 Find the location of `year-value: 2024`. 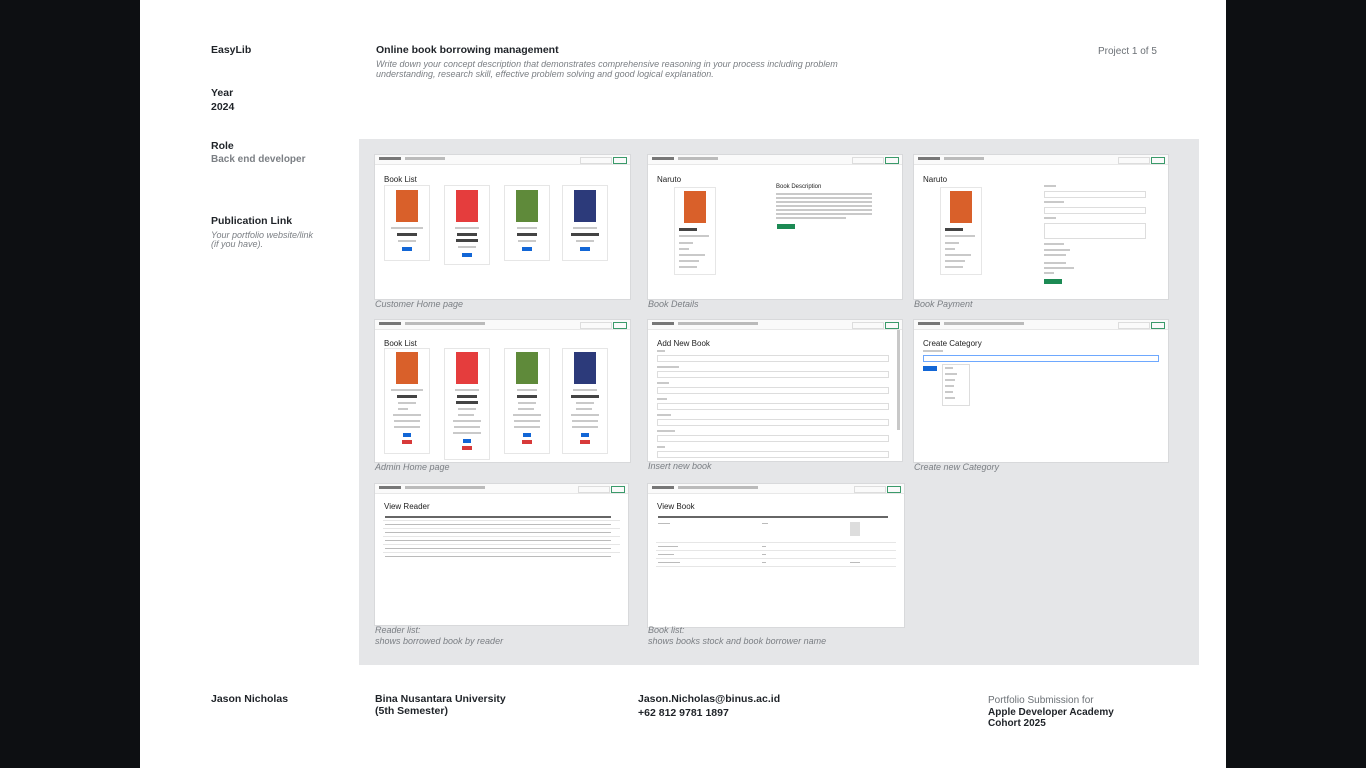

year-value: 2024 is located at coordinates (223, 107).